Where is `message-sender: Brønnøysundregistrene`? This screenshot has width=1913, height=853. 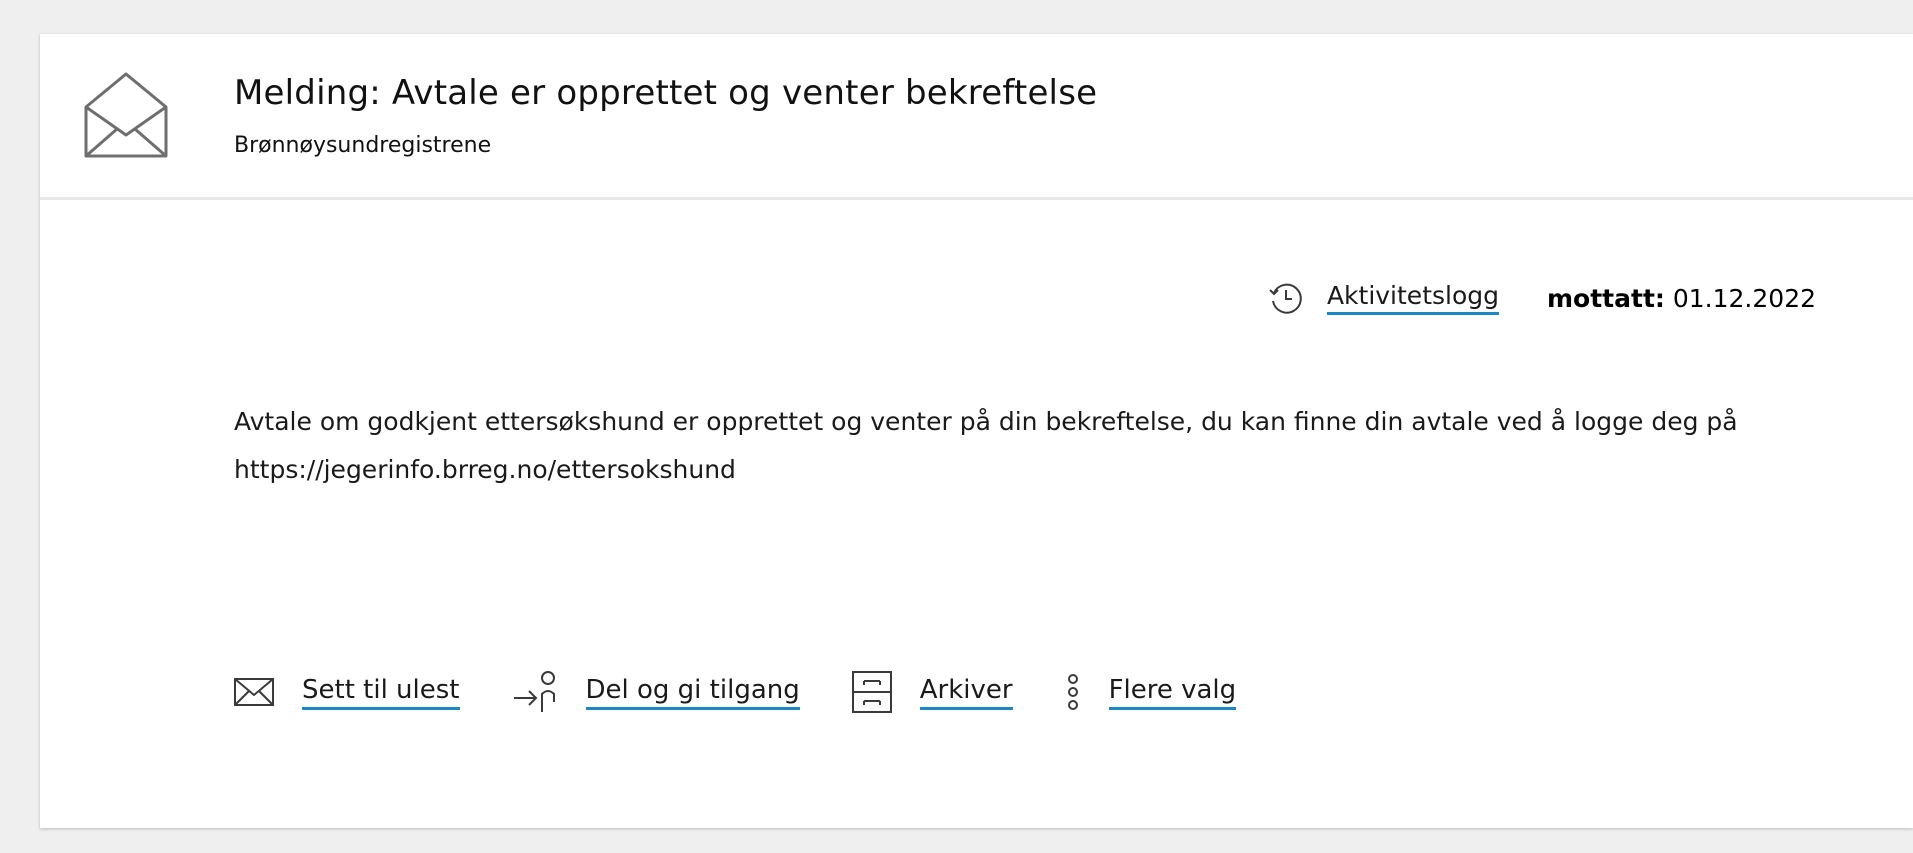 message-sender: Brønnøysundregistrene is located at coordinates (363, 145).